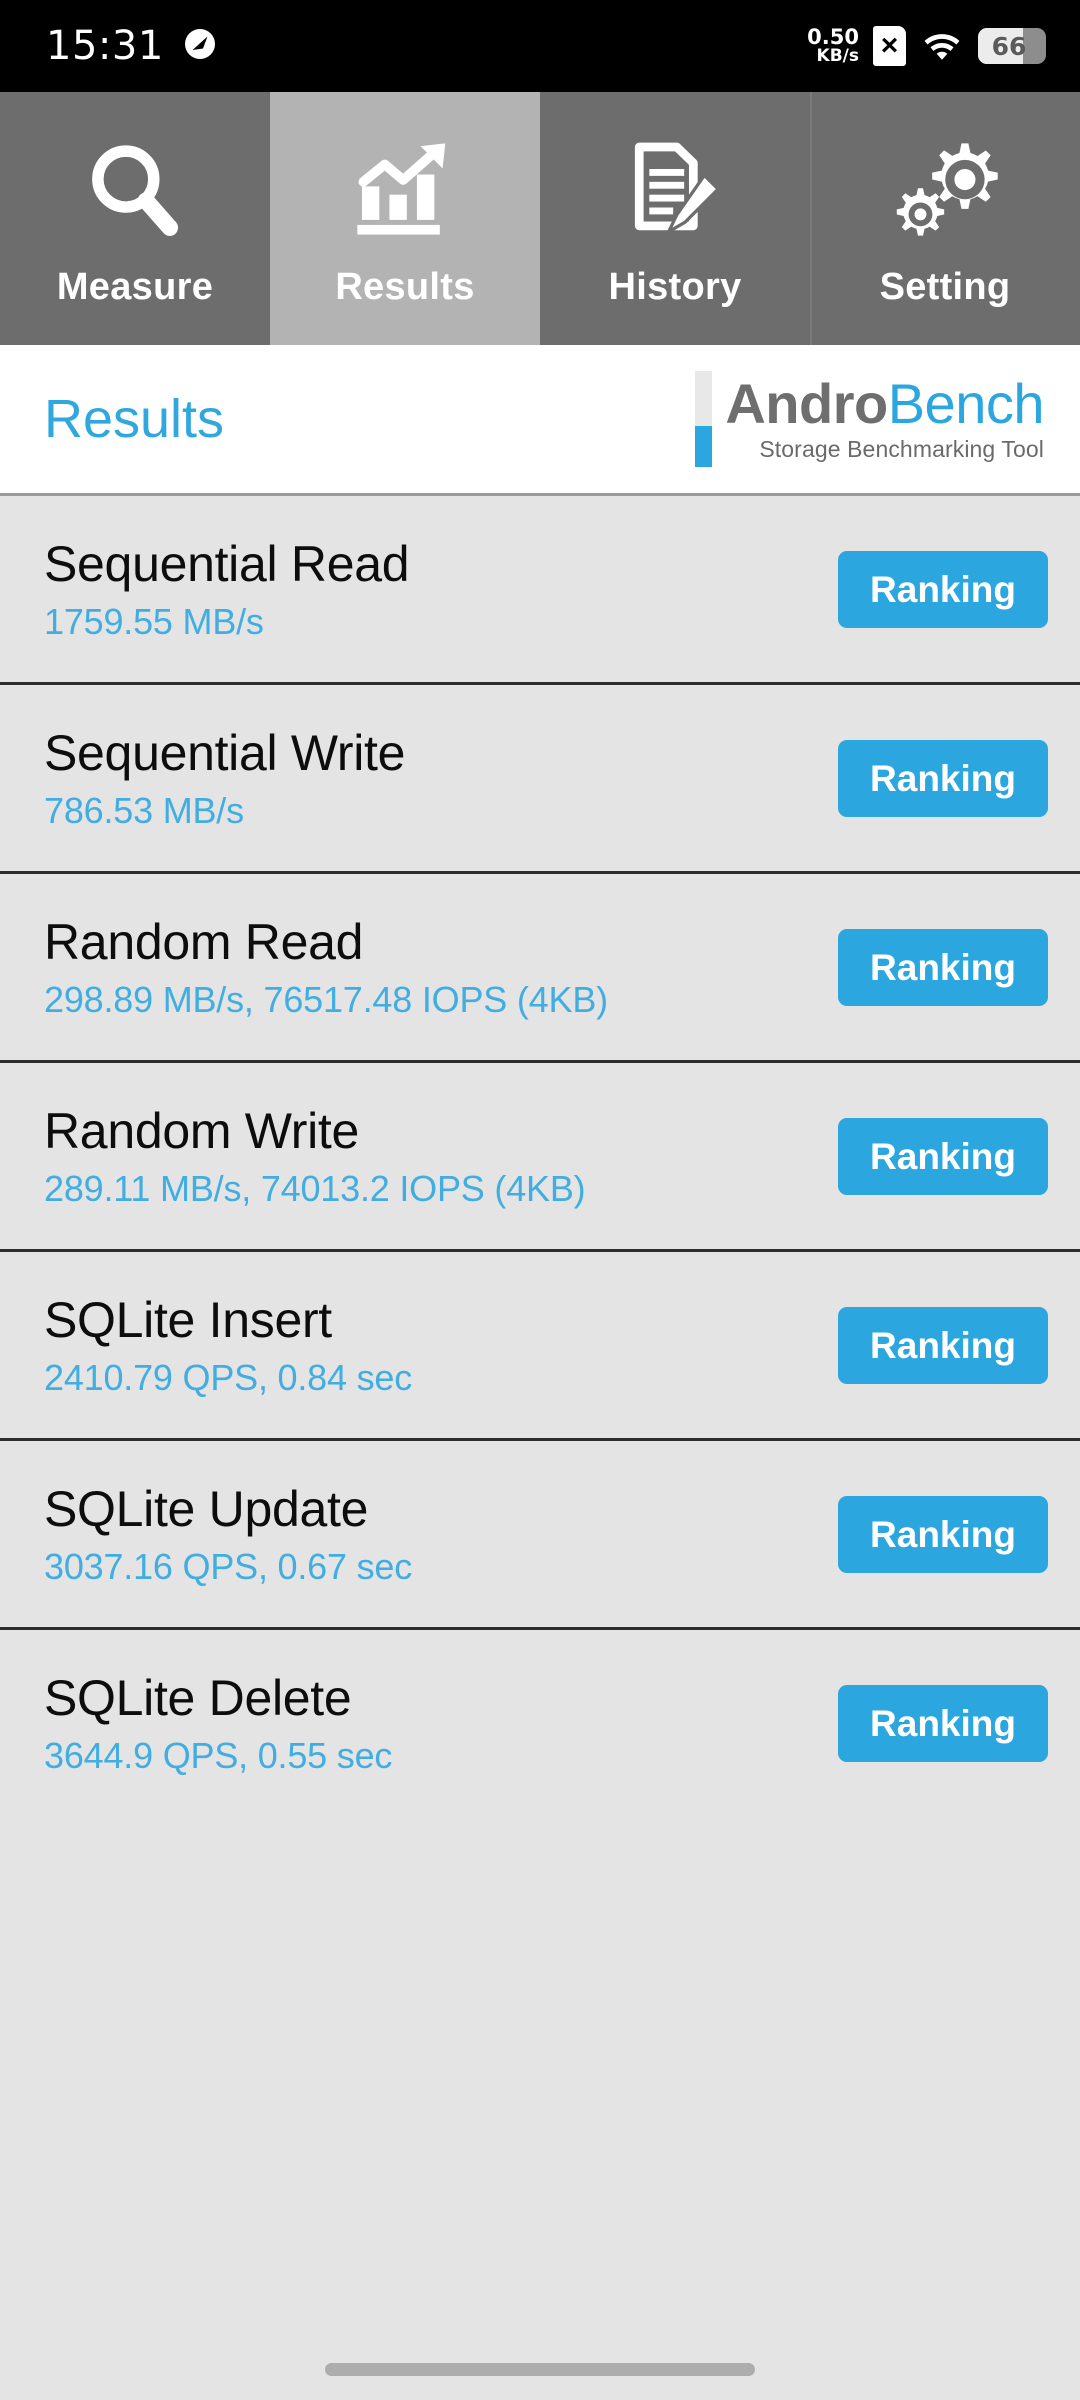 The width and height of the screenshot is (1080, 2400). I want to click on androbench-logo: AndroBench Storage Benchmarking Tool, so click(872, 419).